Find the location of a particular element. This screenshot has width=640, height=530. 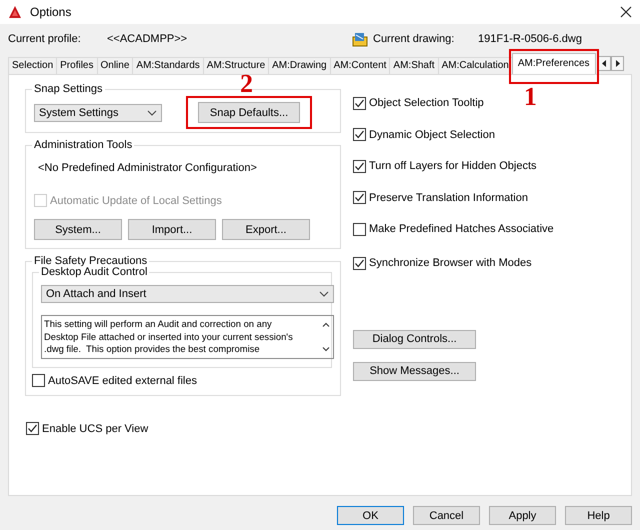

tab: AM:Preferences is located at coordinates (554, 63).